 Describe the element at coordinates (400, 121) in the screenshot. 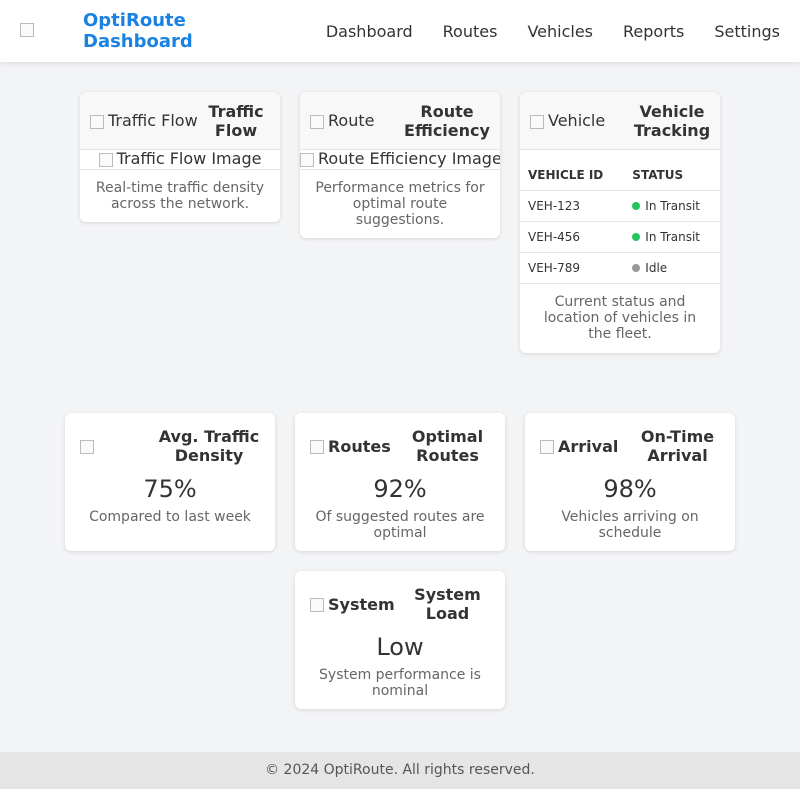

I see `card-header: Route Route Efficiency` at that location.